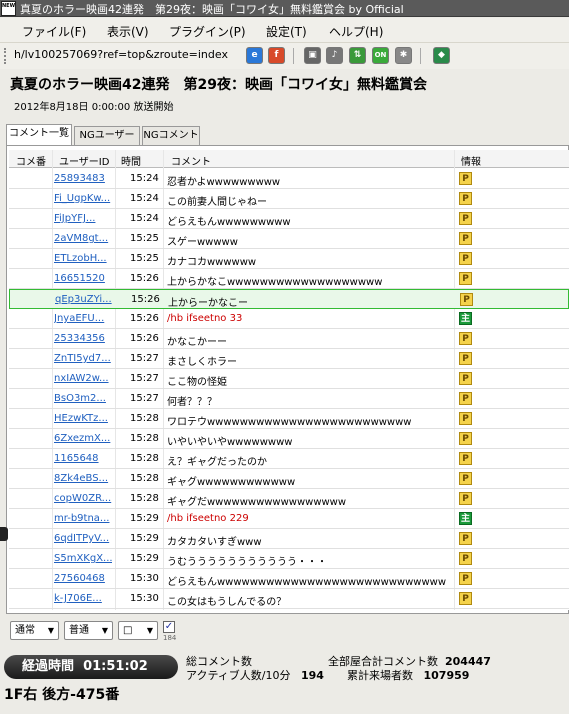 This screenshot has height=714, width=569. I want to click on side-marker, so click(4, 534).